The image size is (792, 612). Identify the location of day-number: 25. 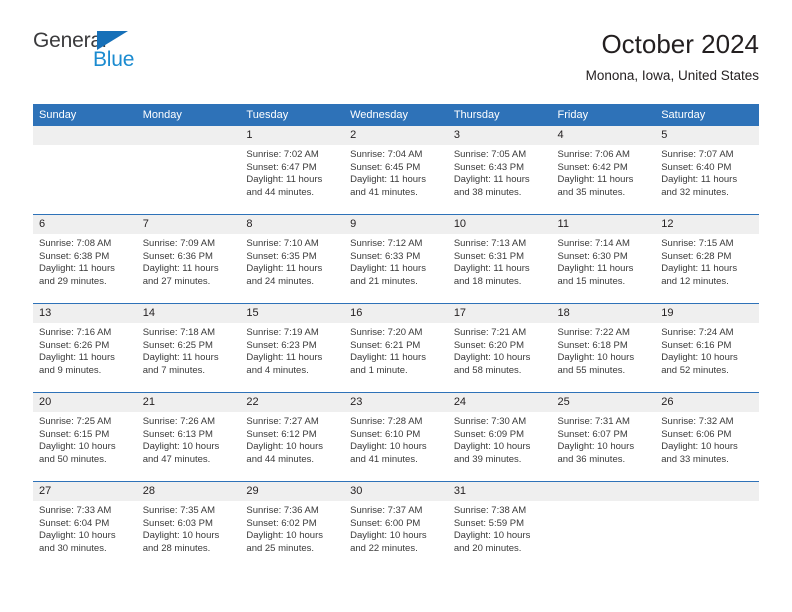
(603, 402).